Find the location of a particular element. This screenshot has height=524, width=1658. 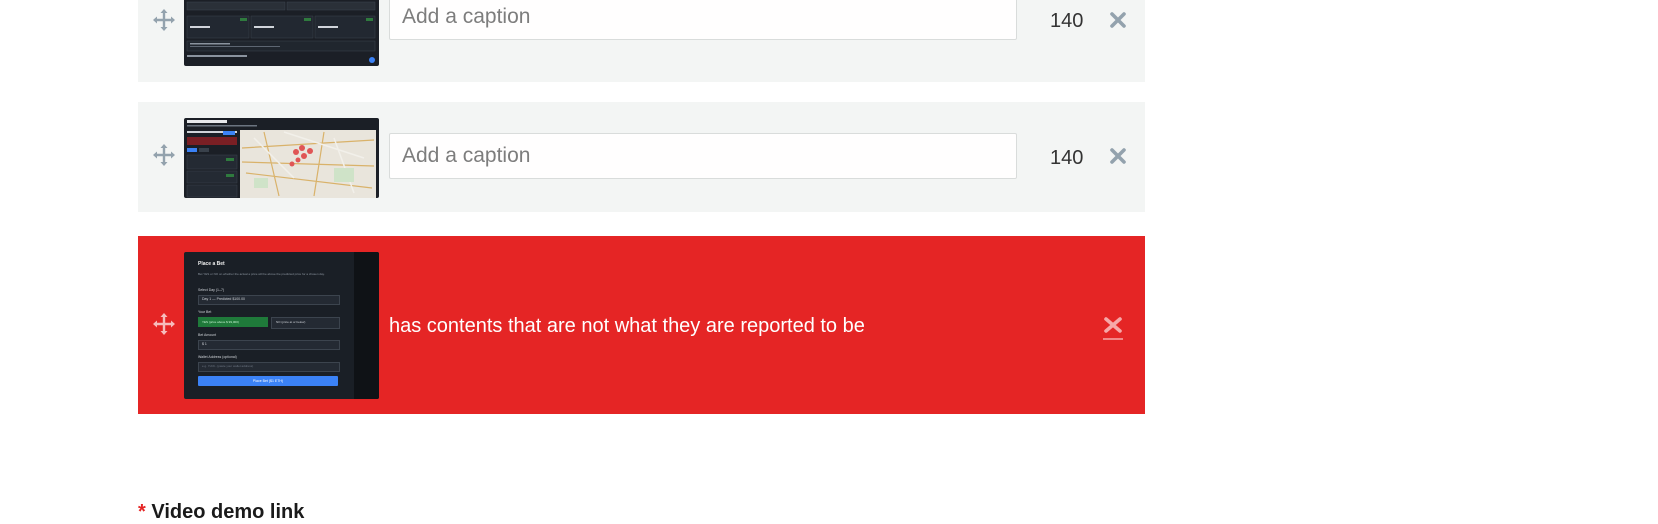

thumb-amount-value: $ 1 is located at coordinates (204, 344).